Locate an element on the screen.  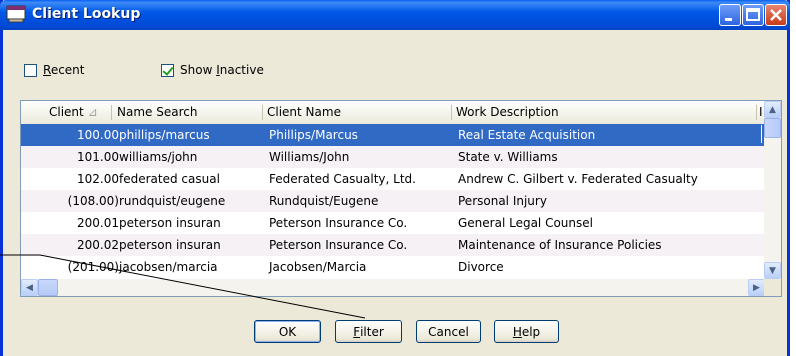
recent-label: Recent is located at coordinates (64, 70).